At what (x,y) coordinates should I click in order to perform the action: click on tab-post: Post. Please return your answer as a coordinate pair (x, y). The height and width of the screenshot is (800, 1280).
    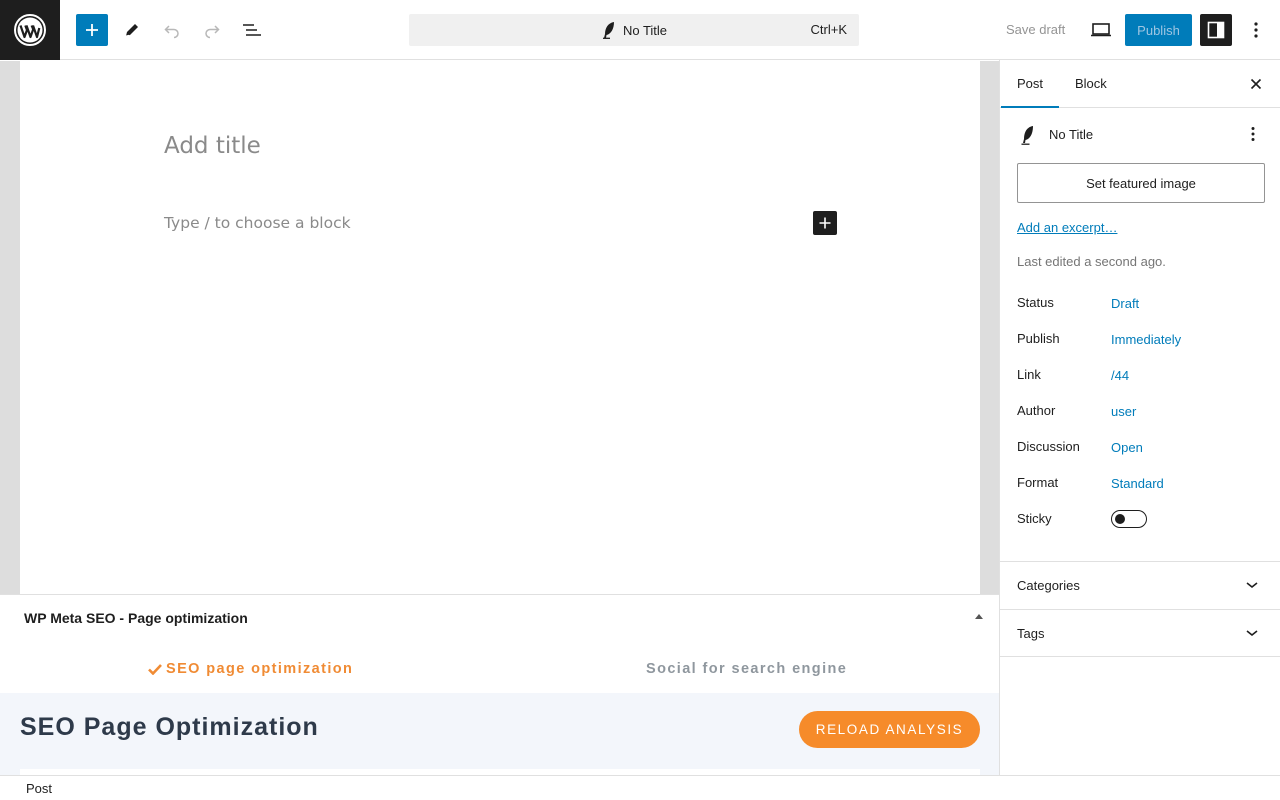
    Looking at the image, I should click on (1030, 84).